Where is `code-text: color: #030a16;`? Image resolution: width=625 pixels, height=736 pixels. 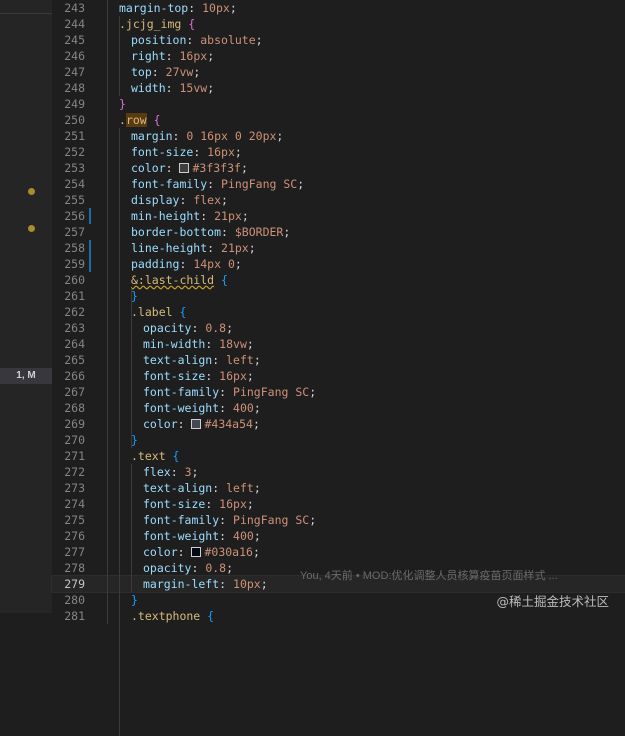 code-text: color: #030a16; is located at coordinates (201, 552).